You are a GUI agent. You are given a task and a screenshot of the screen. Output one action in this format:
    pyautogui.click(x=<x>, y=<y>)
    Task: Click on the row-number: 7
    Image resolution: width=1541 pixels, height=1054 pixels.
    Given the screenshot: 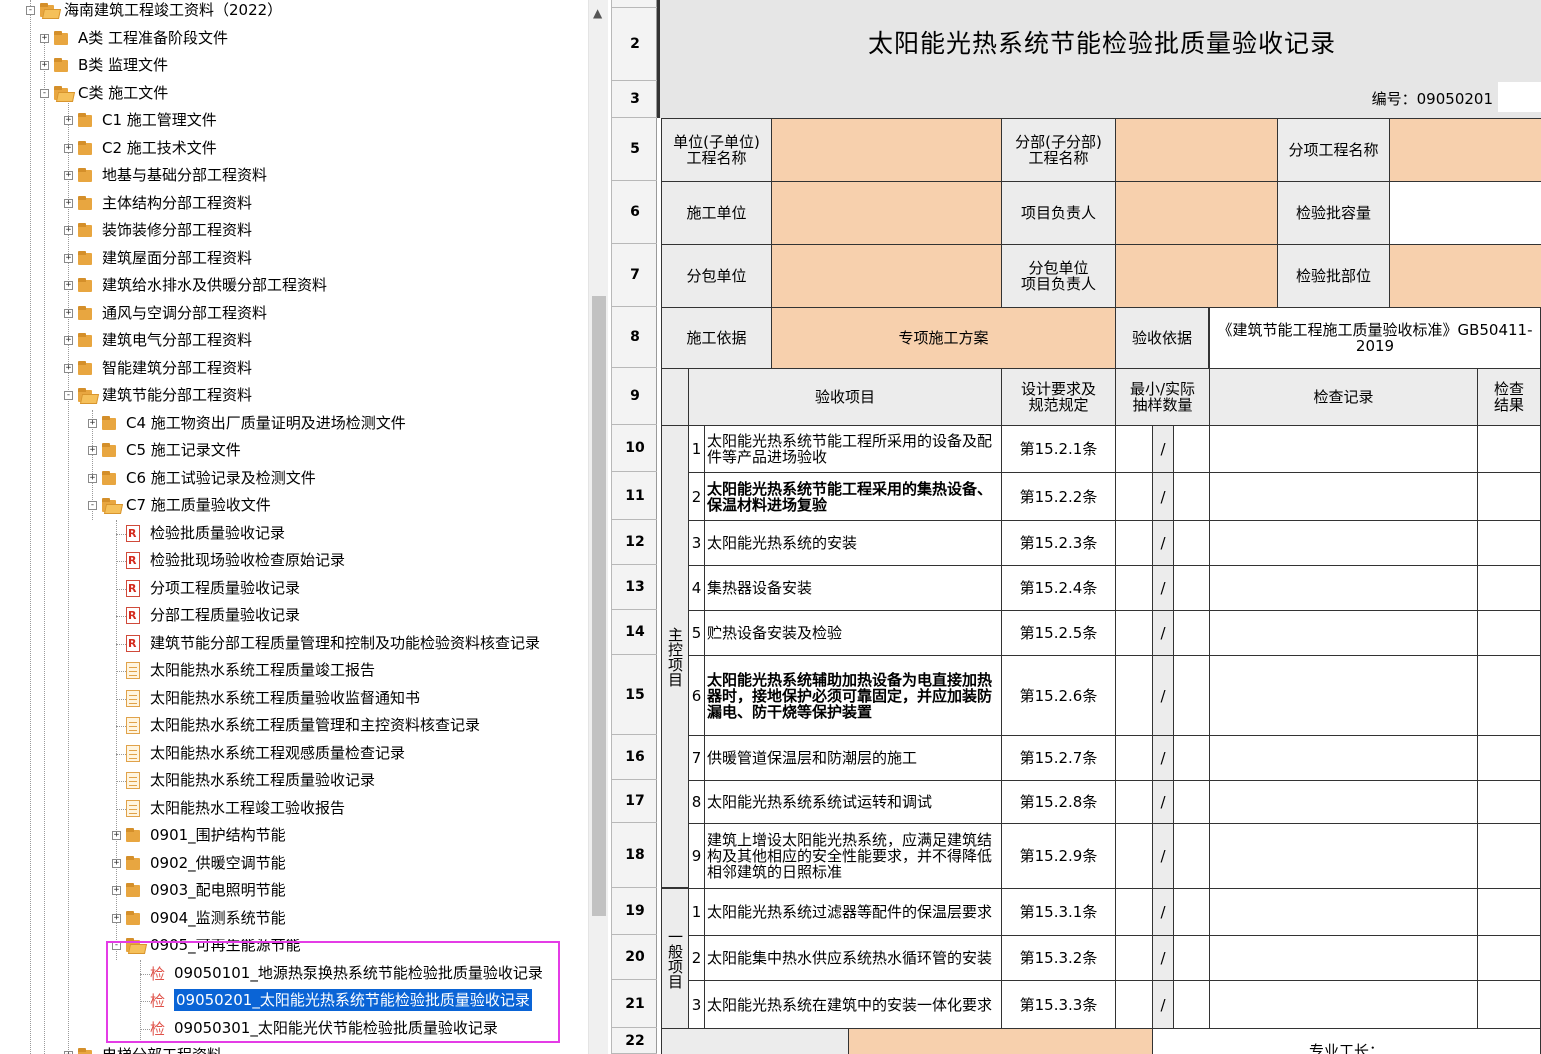 What is the action you would take?
    pyautogui.click(x=635, y=275)
    